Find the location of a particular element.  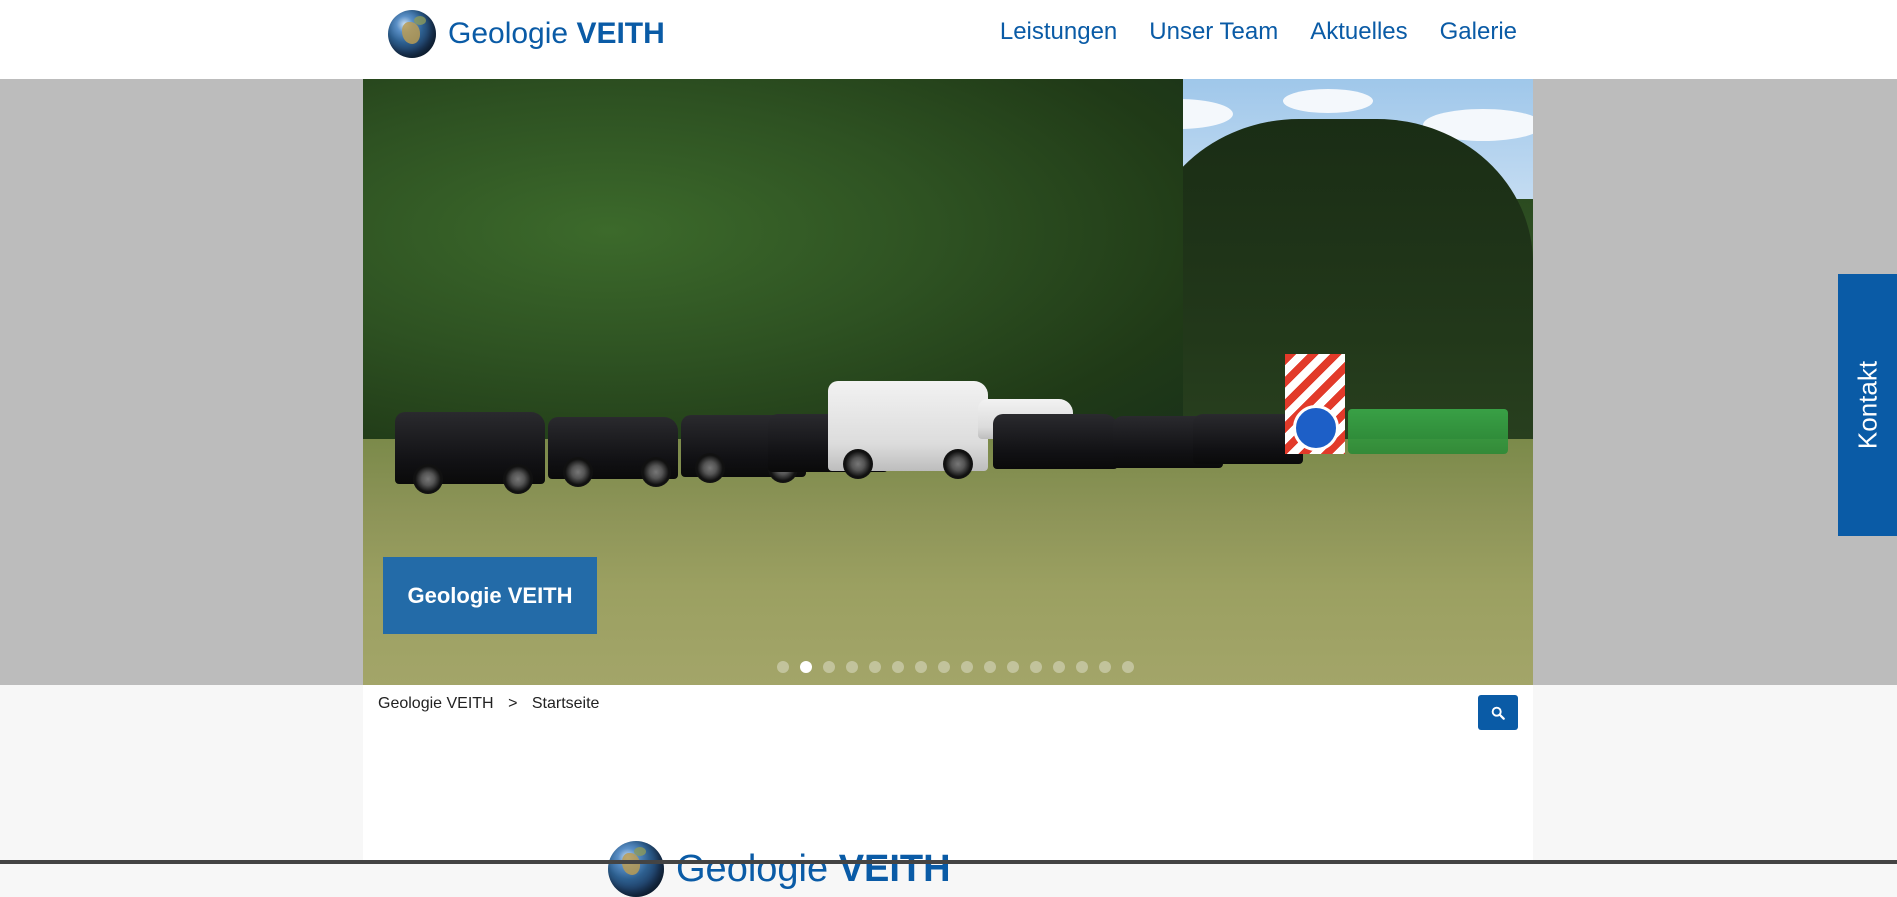

nav-item-galerie: Galerie is located at coordinates (1478, 32).